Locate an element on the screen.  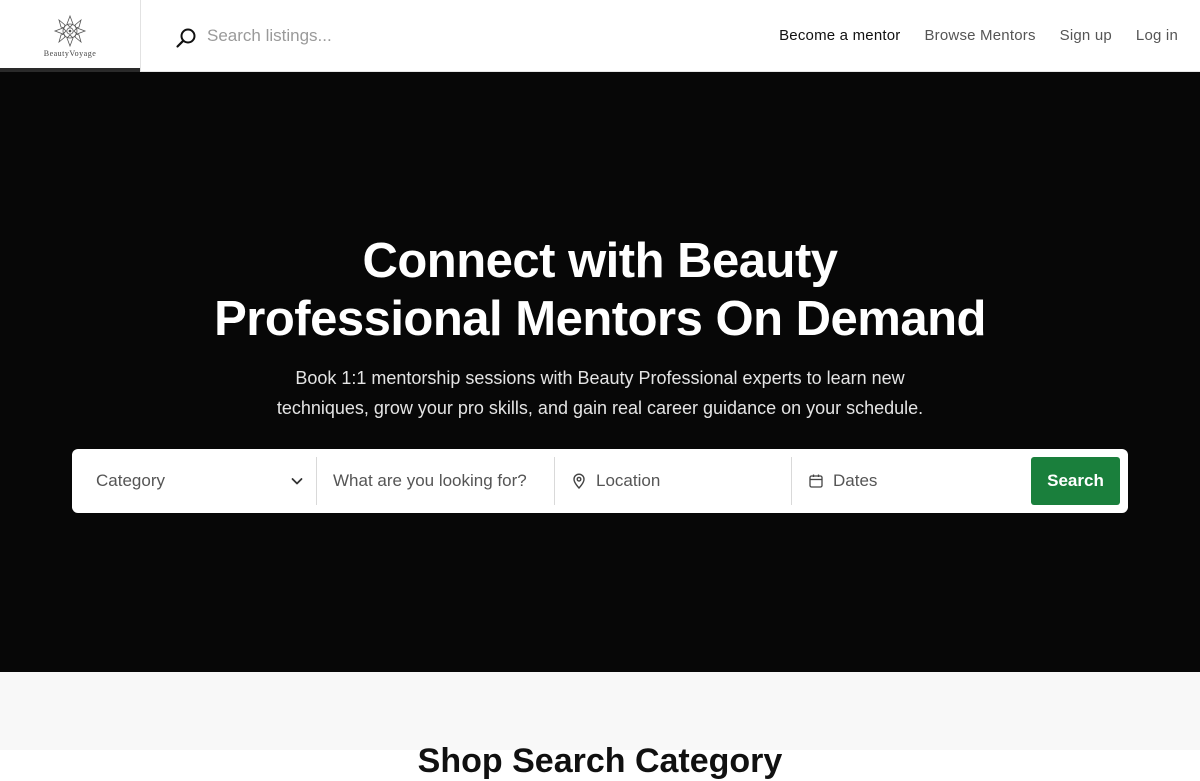
brand-logo: BeautyVoyage is located at coordinates (70, 36).